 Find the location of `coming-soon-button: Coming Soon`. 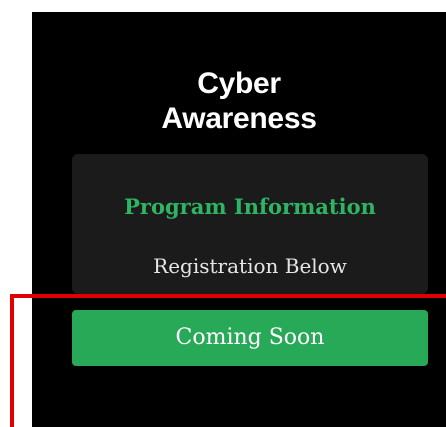

coming-soon-button: Coming Soon is located at coordinates (250, 338).